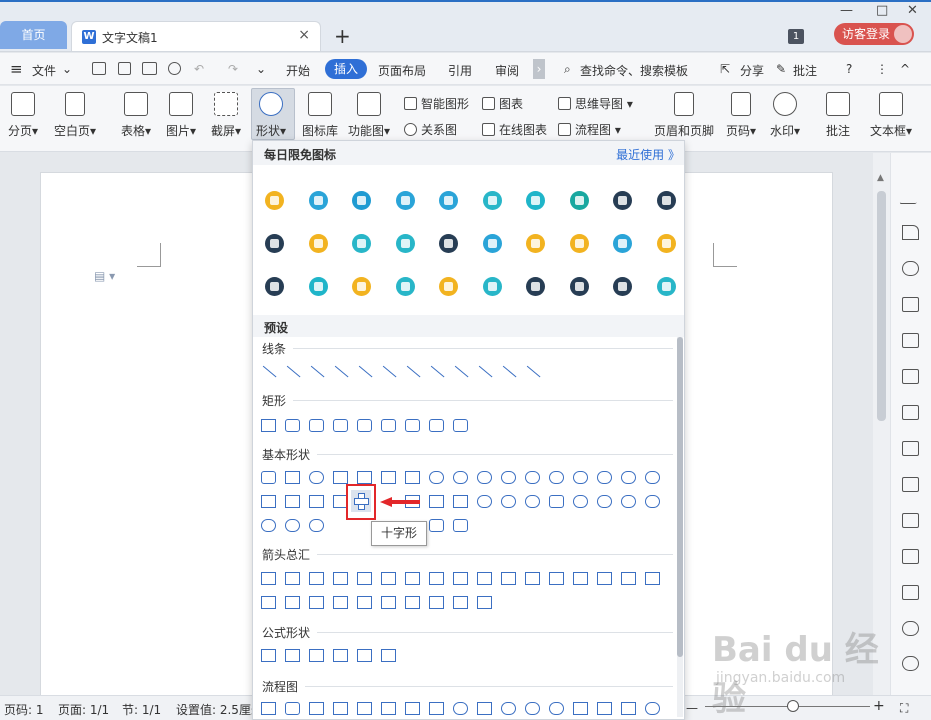 This screenshot has height=720, width=931. What do you see at coordinates (23, 115) in the screenshot?
I see `page-break-button: 分页▾` at bounding box center [23, 115].